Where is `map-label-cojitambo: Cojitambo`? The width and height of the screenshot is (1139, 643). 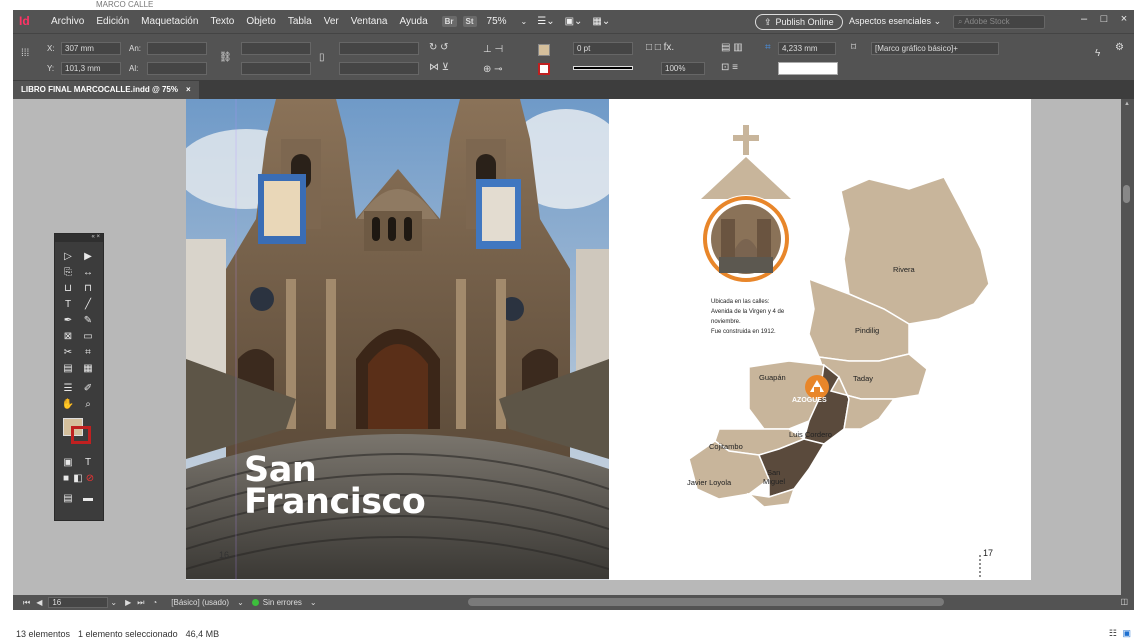
map-label-cojitambo: Cojitambo is located at coordinates (726, 446).